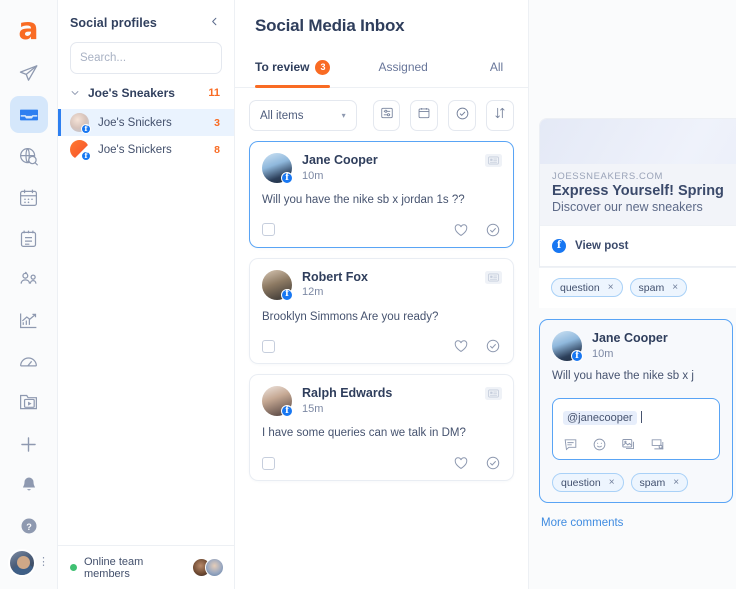 The image size is (736, 589). What do you see at coordinates (214, 23) in the screenshot?
I see `collapse-panel-button` at bounding box center [214, 23].